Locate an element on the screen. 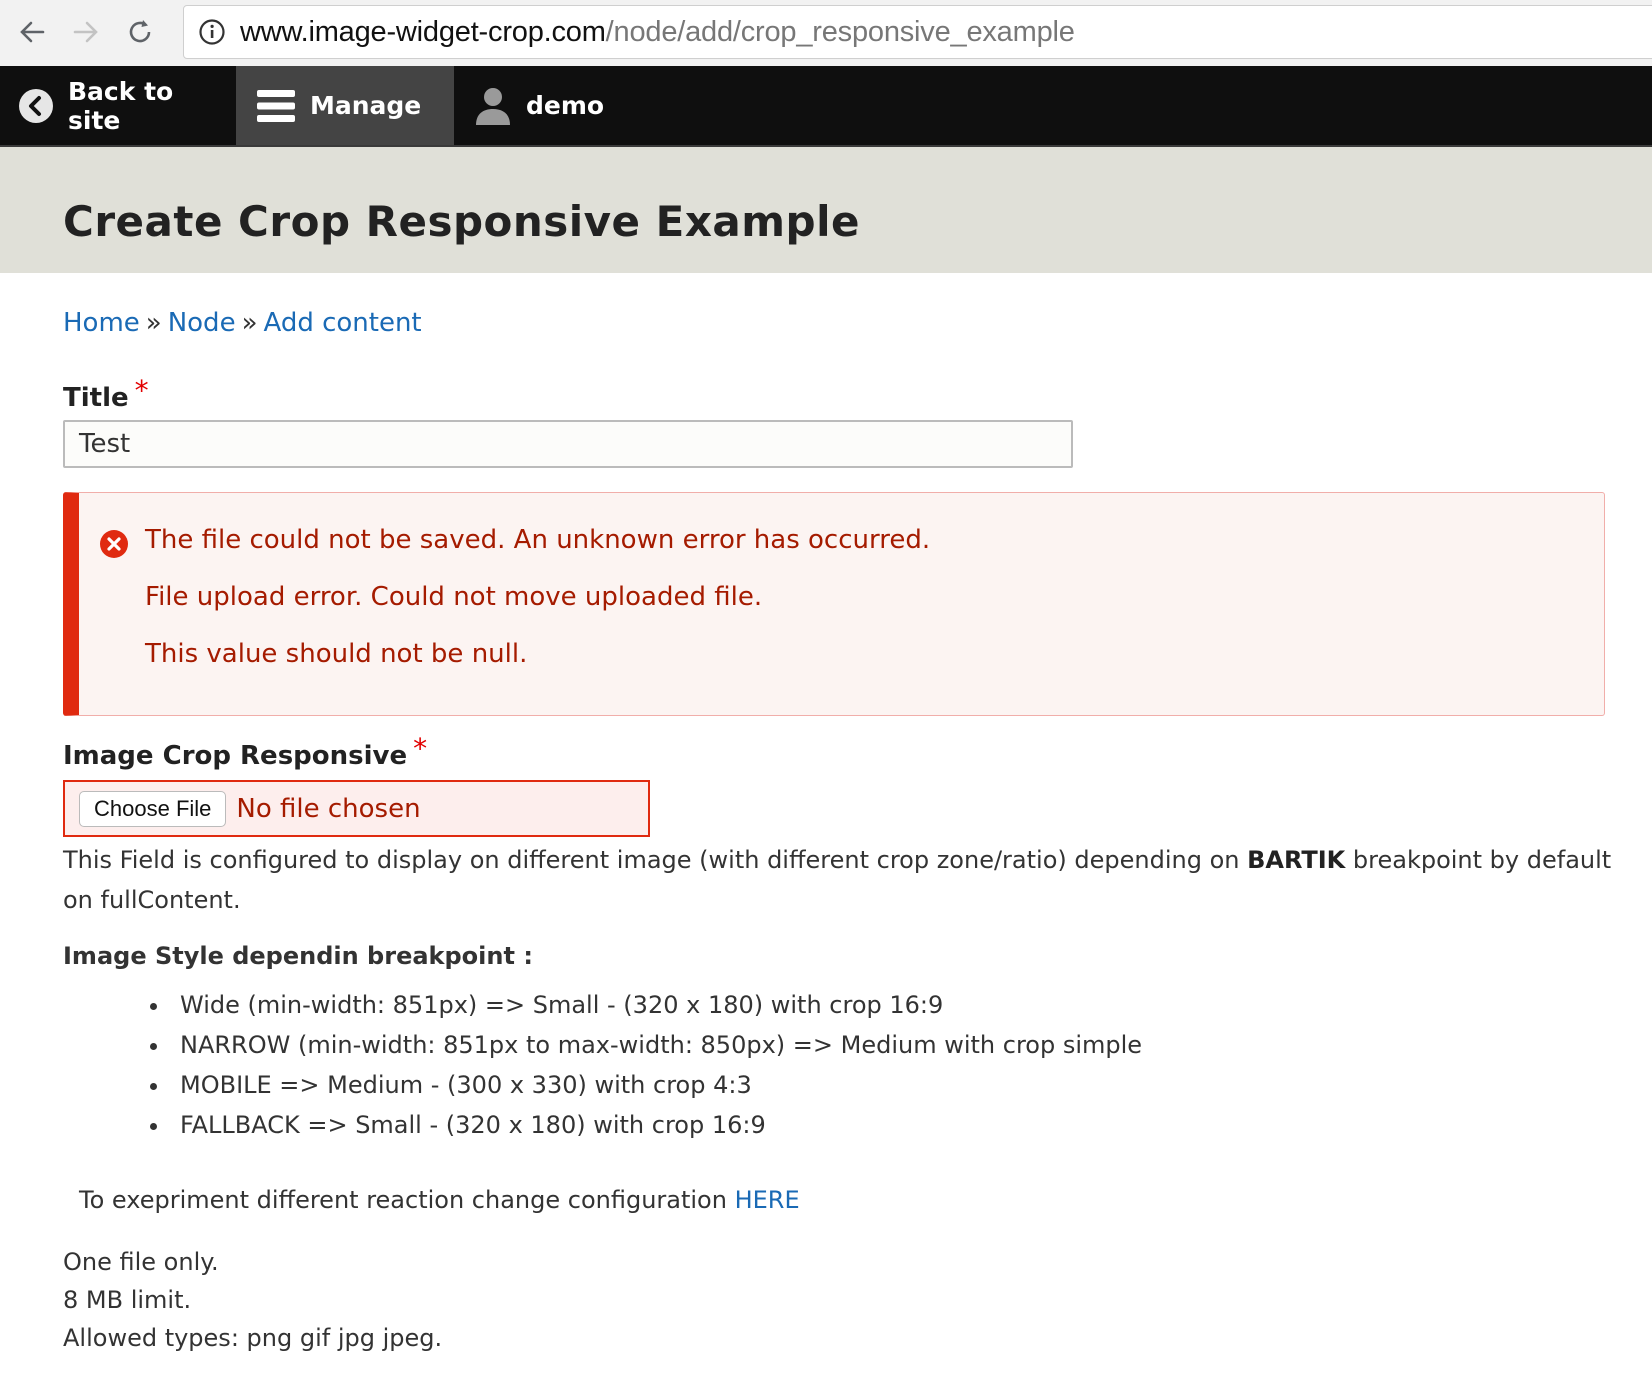 Image resolution: width=1652 pixels, height=1386 pixels. url-path: /node/add/crop_responsive_example is located at coordinates (840, 31).